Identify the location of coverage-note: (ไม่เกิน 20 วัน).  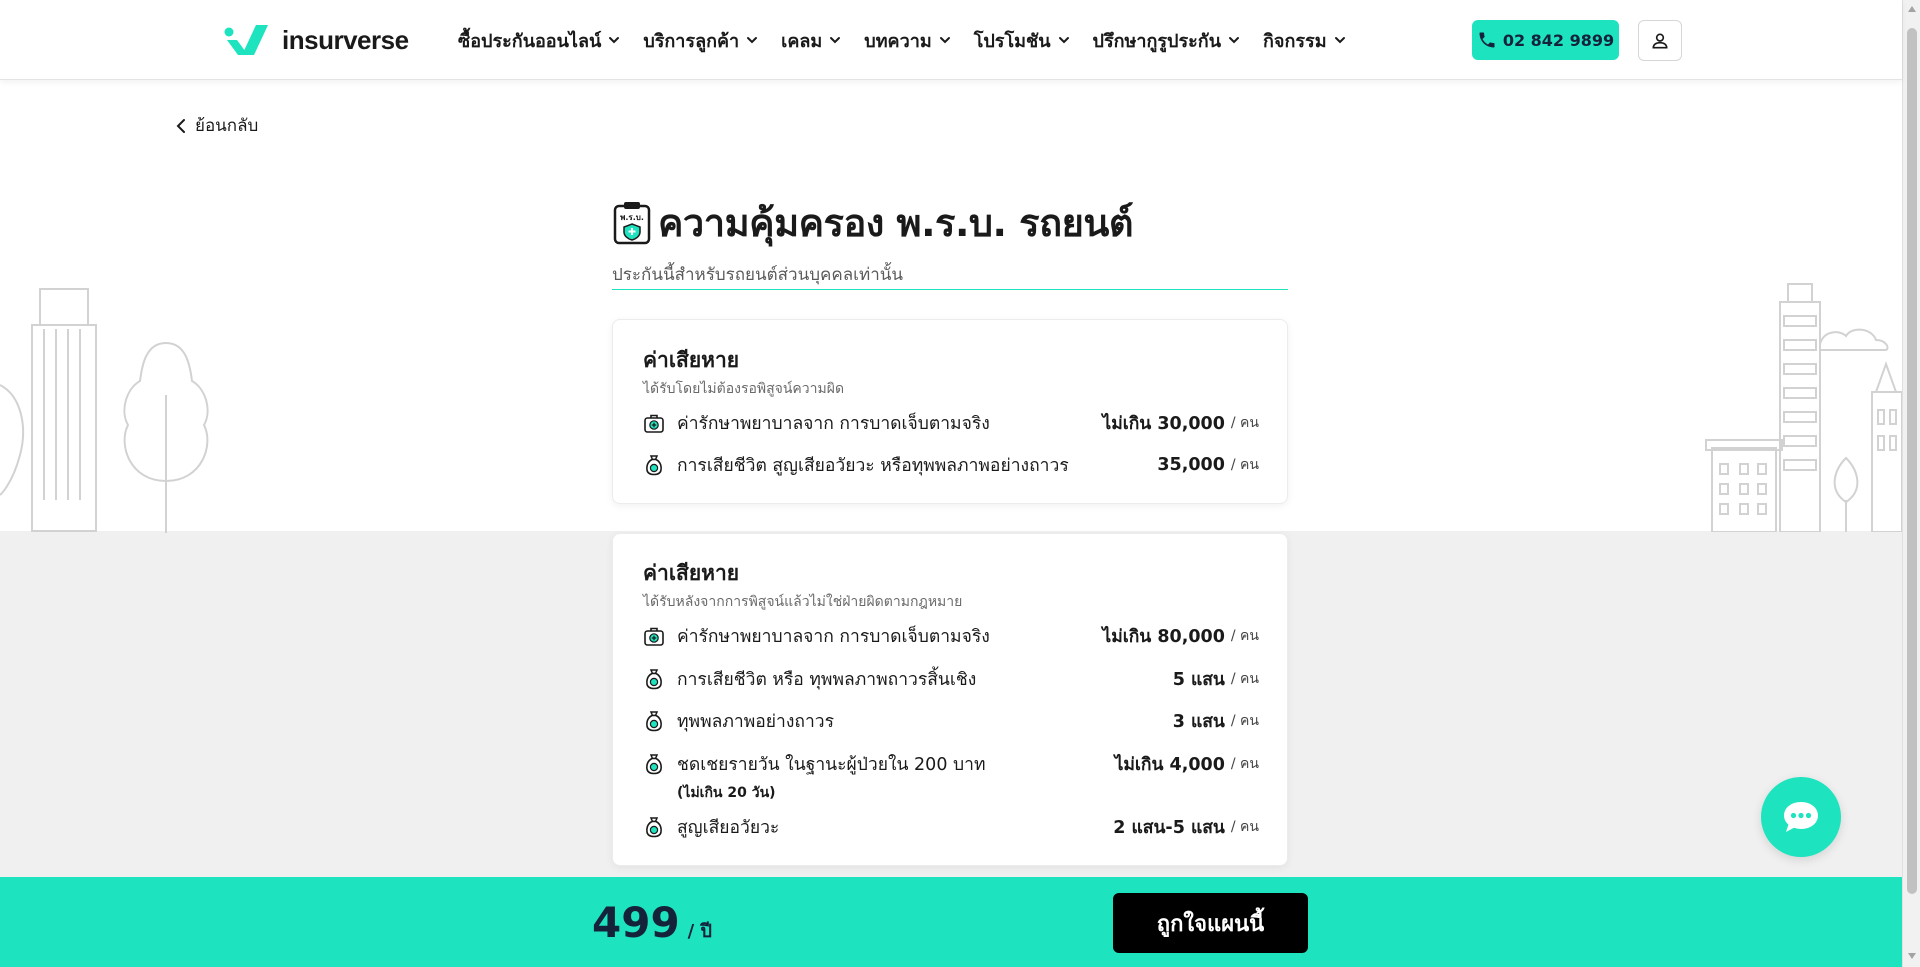
(726, 793).